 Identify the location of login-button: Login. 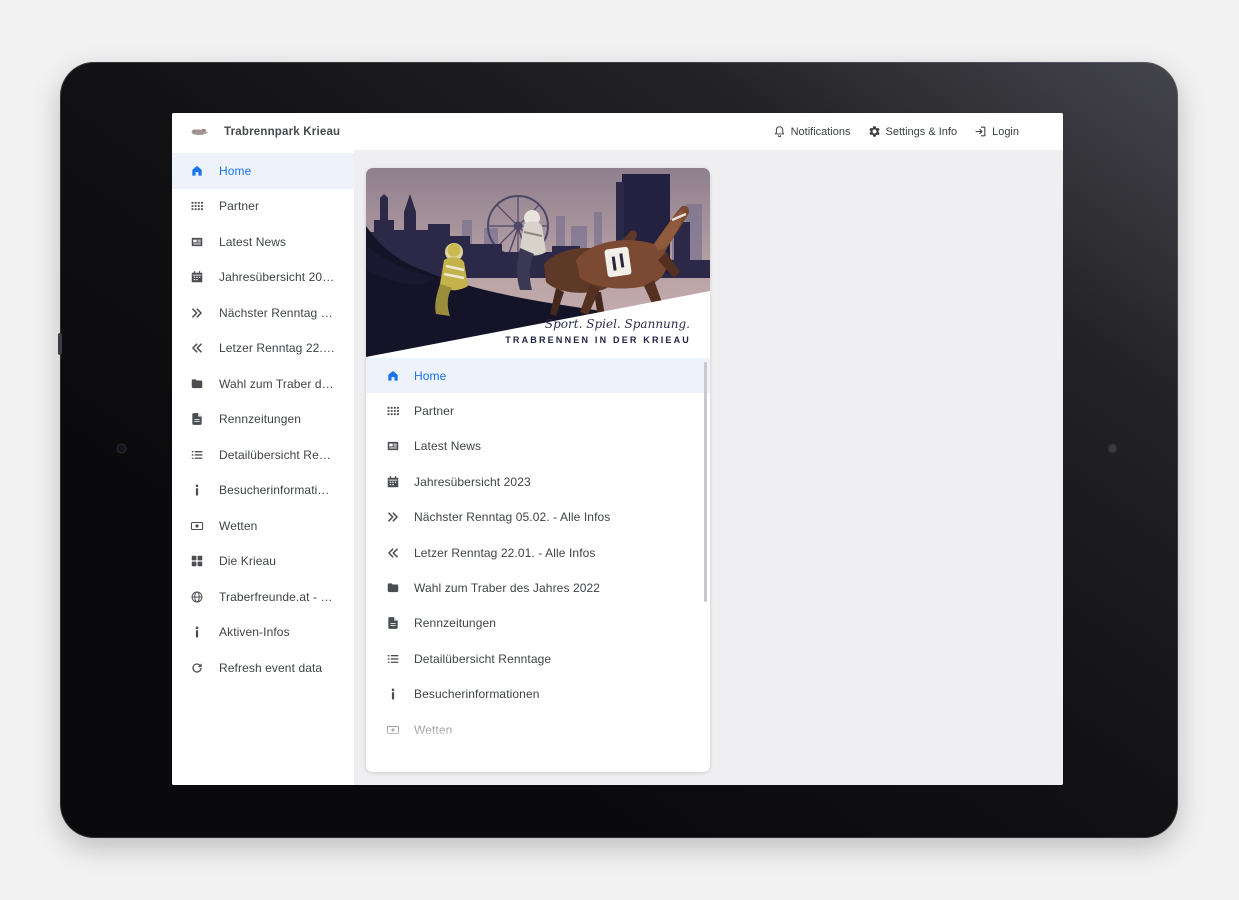
(996, 131).